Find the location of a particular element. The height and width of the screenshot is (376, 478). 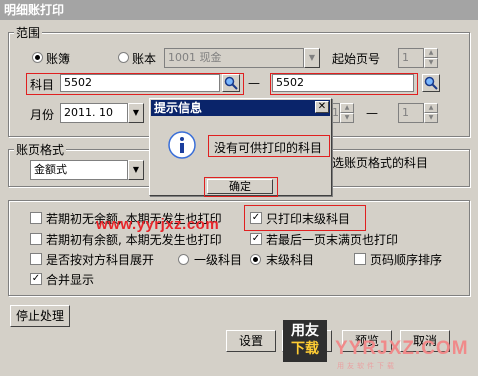

info-icon is located at coordinates (182, 145).